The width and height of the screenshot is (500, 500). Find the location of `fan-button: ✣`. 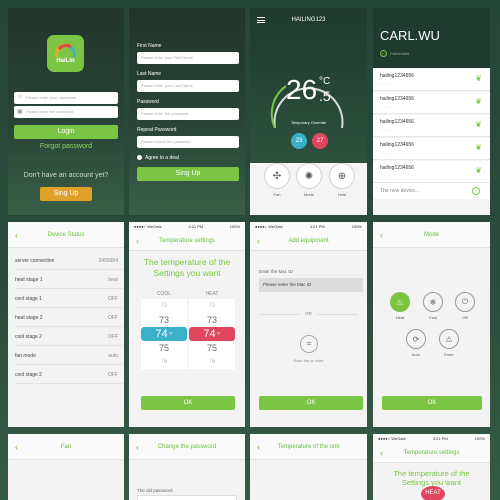

fan-button: ✣ is located at coordinates (277, 176).